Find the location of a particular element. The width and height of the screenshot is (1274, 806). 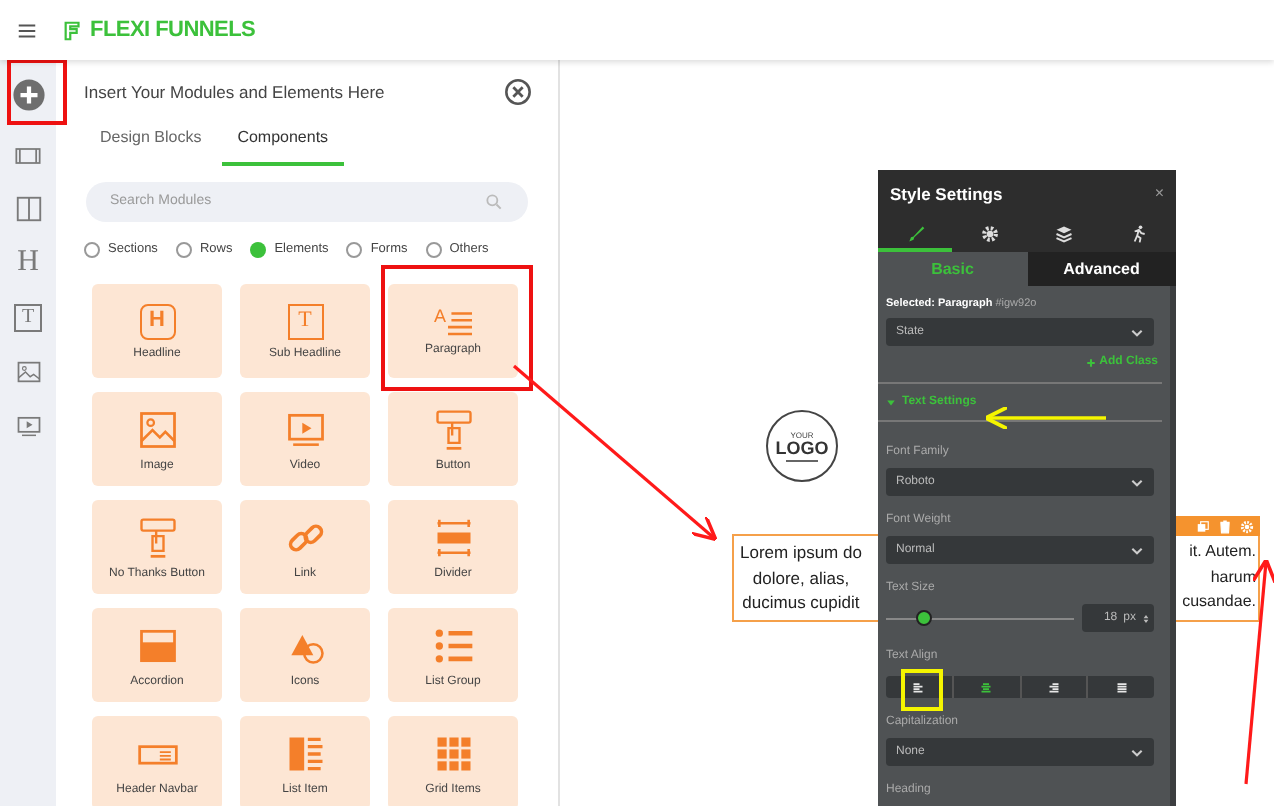

close-icon is located at coordinates (518, 92).